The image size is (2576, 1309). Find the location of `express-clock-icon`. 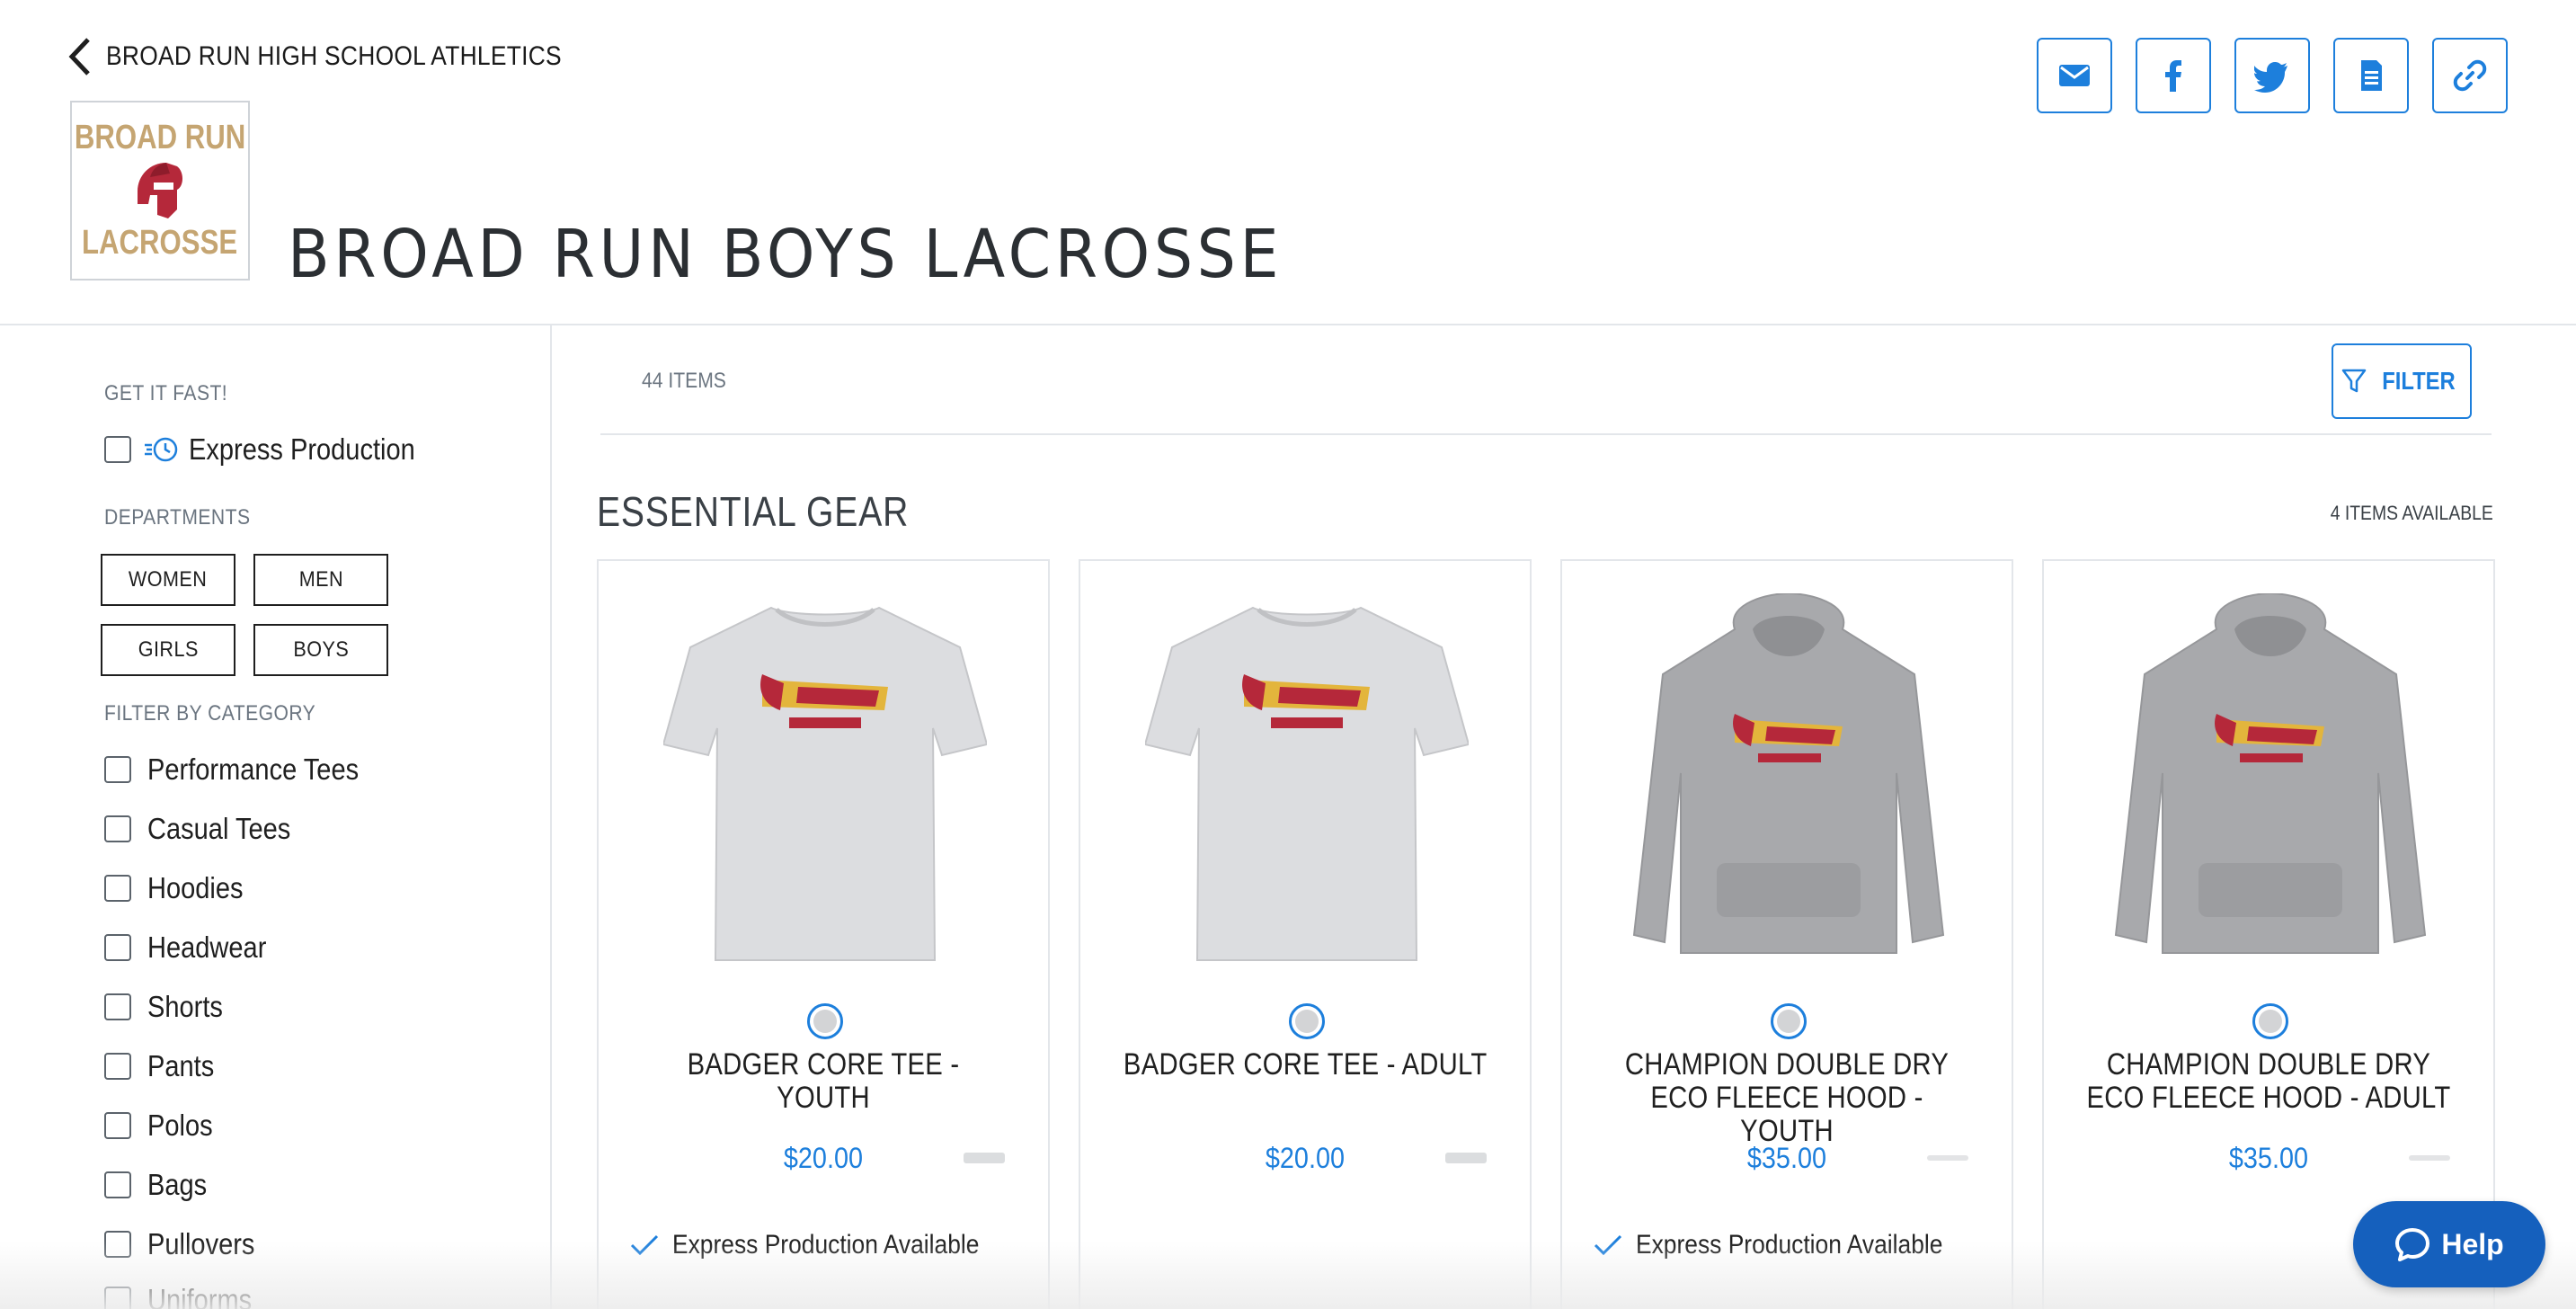

express-clock-icon is located at coordinates (162, 450).